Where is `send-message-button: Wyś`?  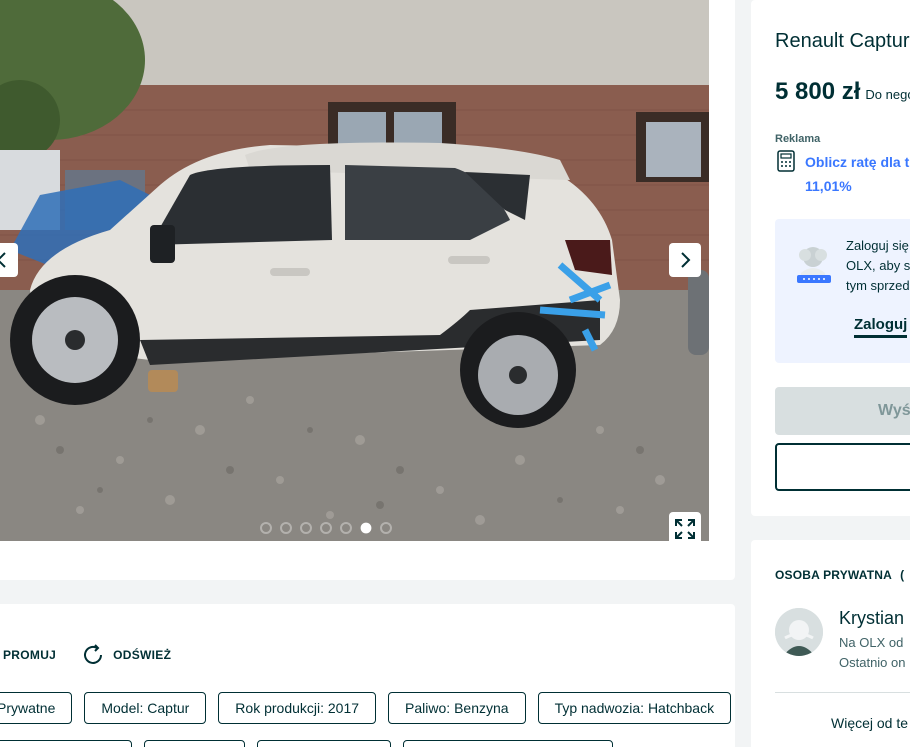
send-message-button: Wyś is located at coordinates (842, 411).